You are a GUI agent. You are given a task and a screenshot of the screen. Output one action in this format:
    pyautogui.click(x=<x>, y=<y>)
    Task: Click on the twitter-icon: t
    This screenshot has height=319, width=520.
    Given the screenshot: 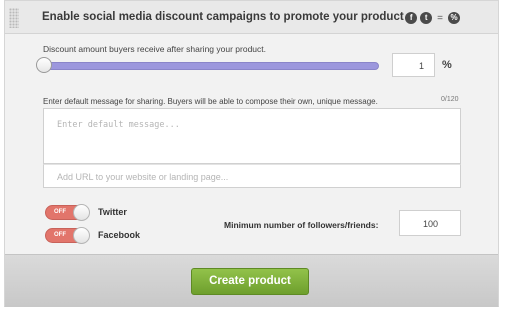 What is the action you would take?
    pyautogui.click(x=426, y=18)
    